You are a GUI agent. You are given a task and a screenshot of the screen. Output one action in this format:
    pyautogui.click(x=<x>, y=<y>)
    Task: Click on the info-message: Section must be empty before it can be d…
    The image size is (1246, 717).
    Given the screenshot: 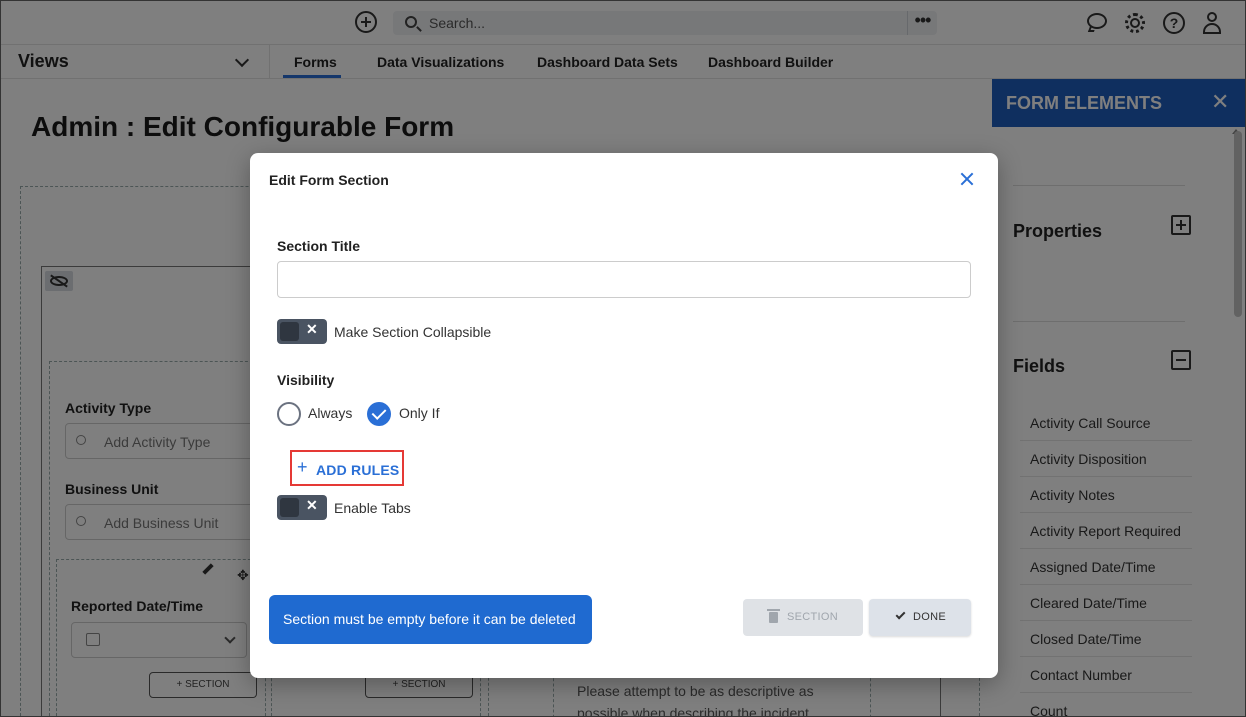 What is the action you would take?
    pyautogui.click(x=429, y=619)
    